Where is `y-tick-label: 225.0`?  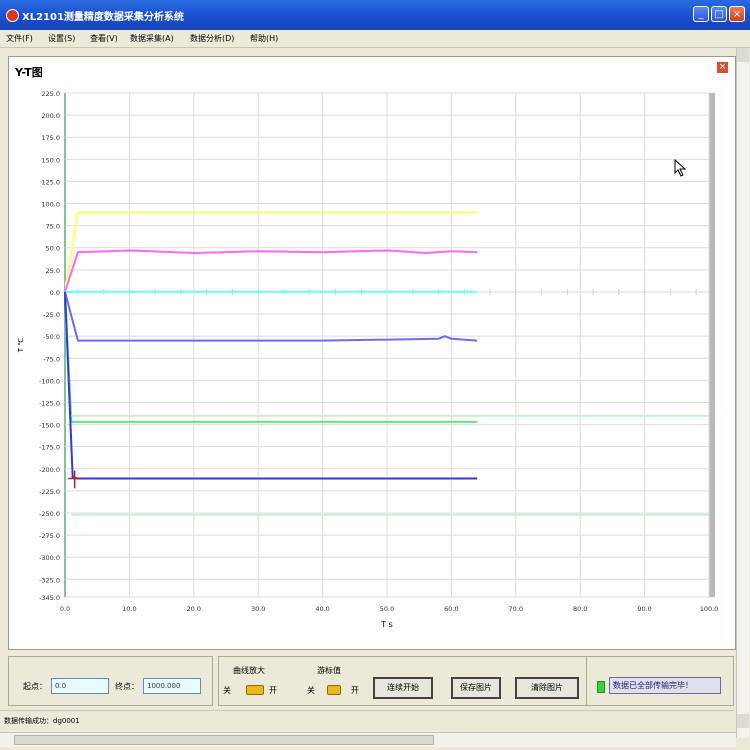 y-tick-label: 225.0 is located at coordinates (50, 94).